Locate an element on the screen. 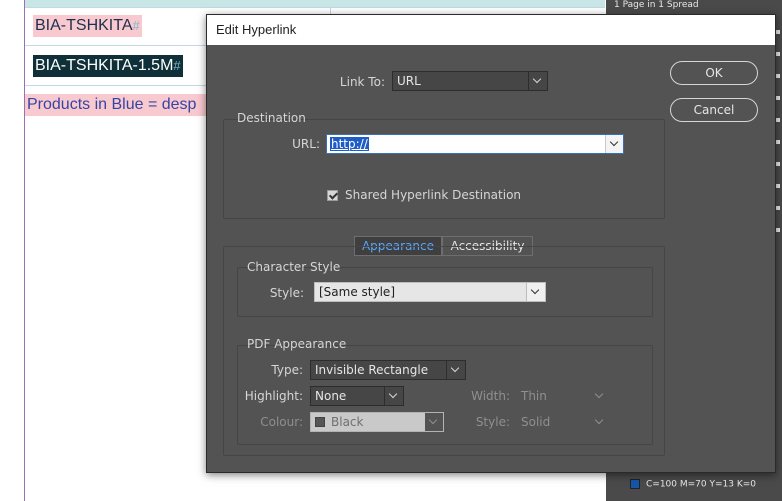  highlight-value: None is located at coordinates (331, 396).